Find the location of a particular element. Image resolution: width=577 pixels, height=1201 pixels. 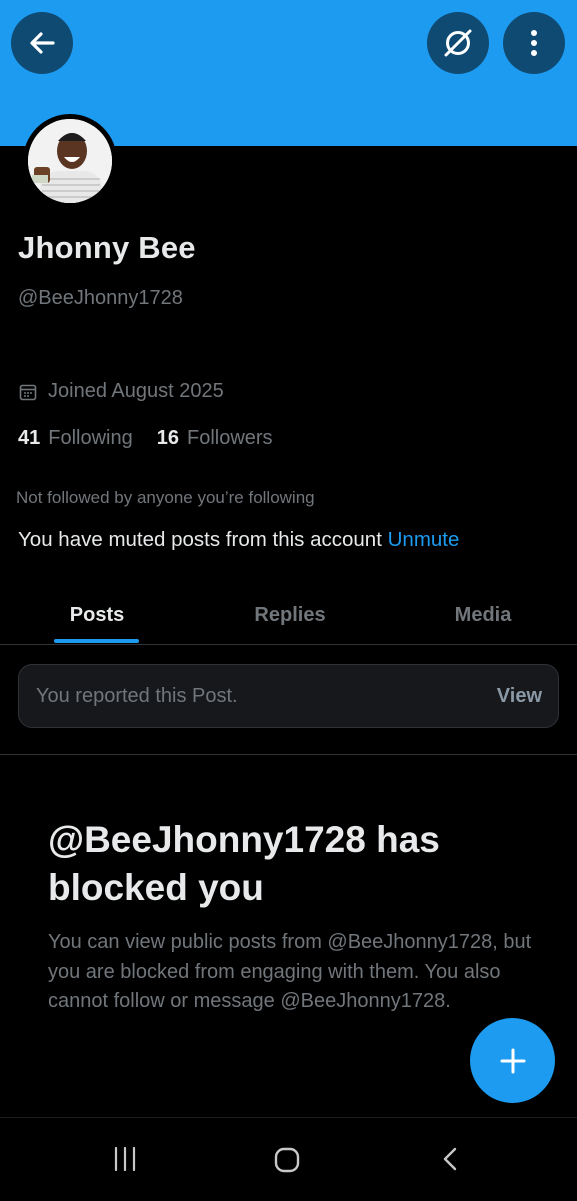

tab-media: Media is located at coordinates (483, 615).